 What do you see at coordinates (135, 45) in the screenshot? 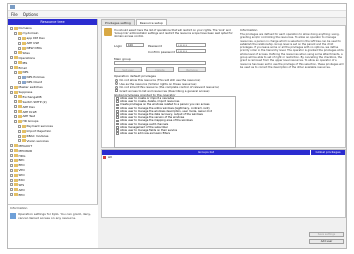
I see `login-field: b16` at bounding box center [135, 45].